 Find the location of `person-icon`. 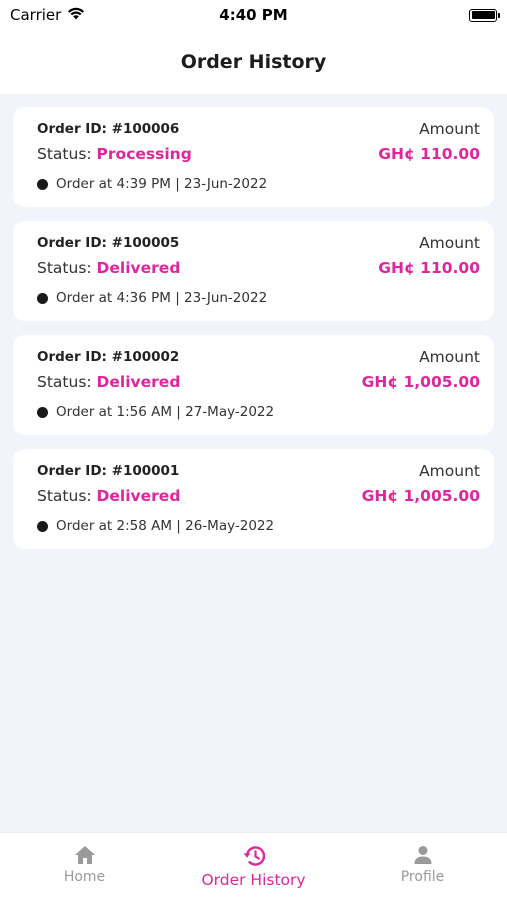

person-icon is located at coordinates (423, 855).